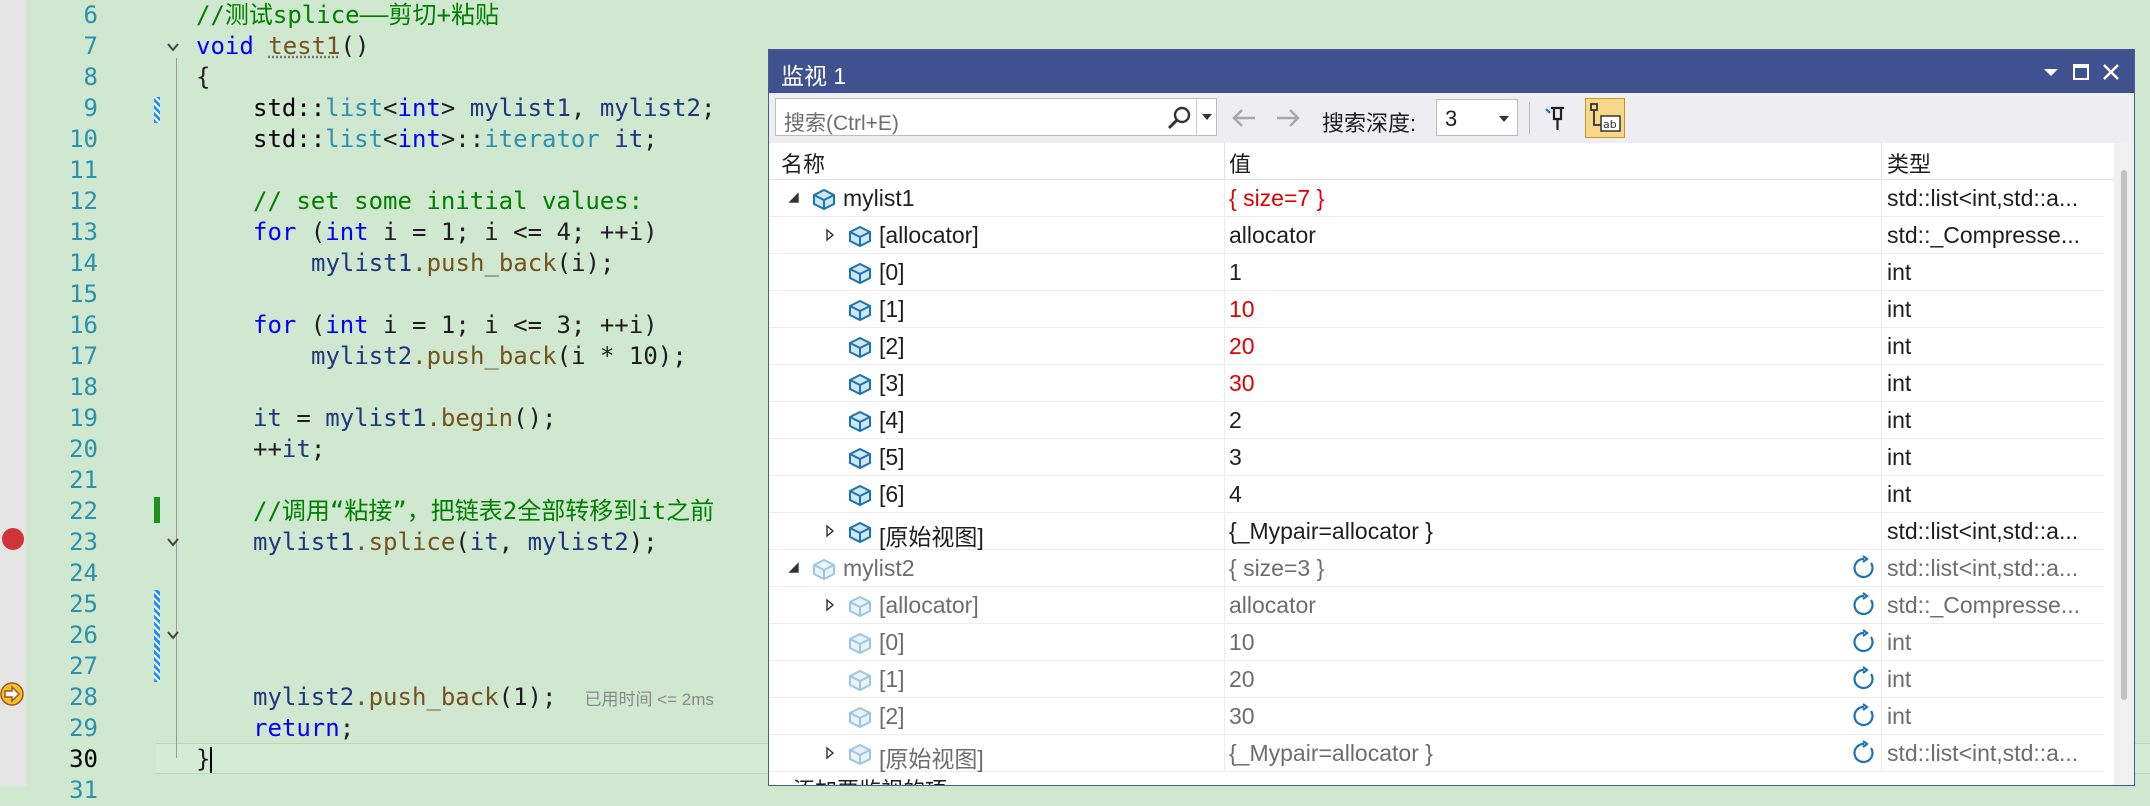 The image size is (2150, 806). Describe the element at coordinates (1451, 71) in the screenshot. I see `watch-title-bar: 监视 1` at that location.